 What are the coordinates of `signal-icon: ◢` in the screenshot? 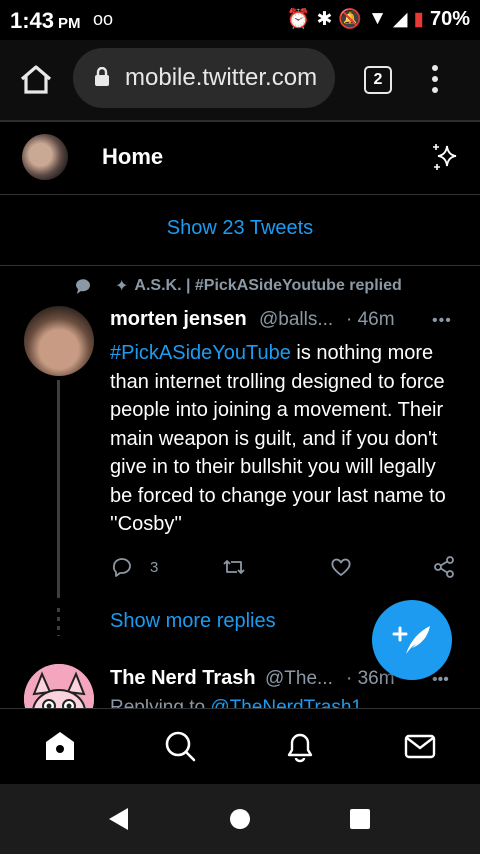 It's located at (400, 19).